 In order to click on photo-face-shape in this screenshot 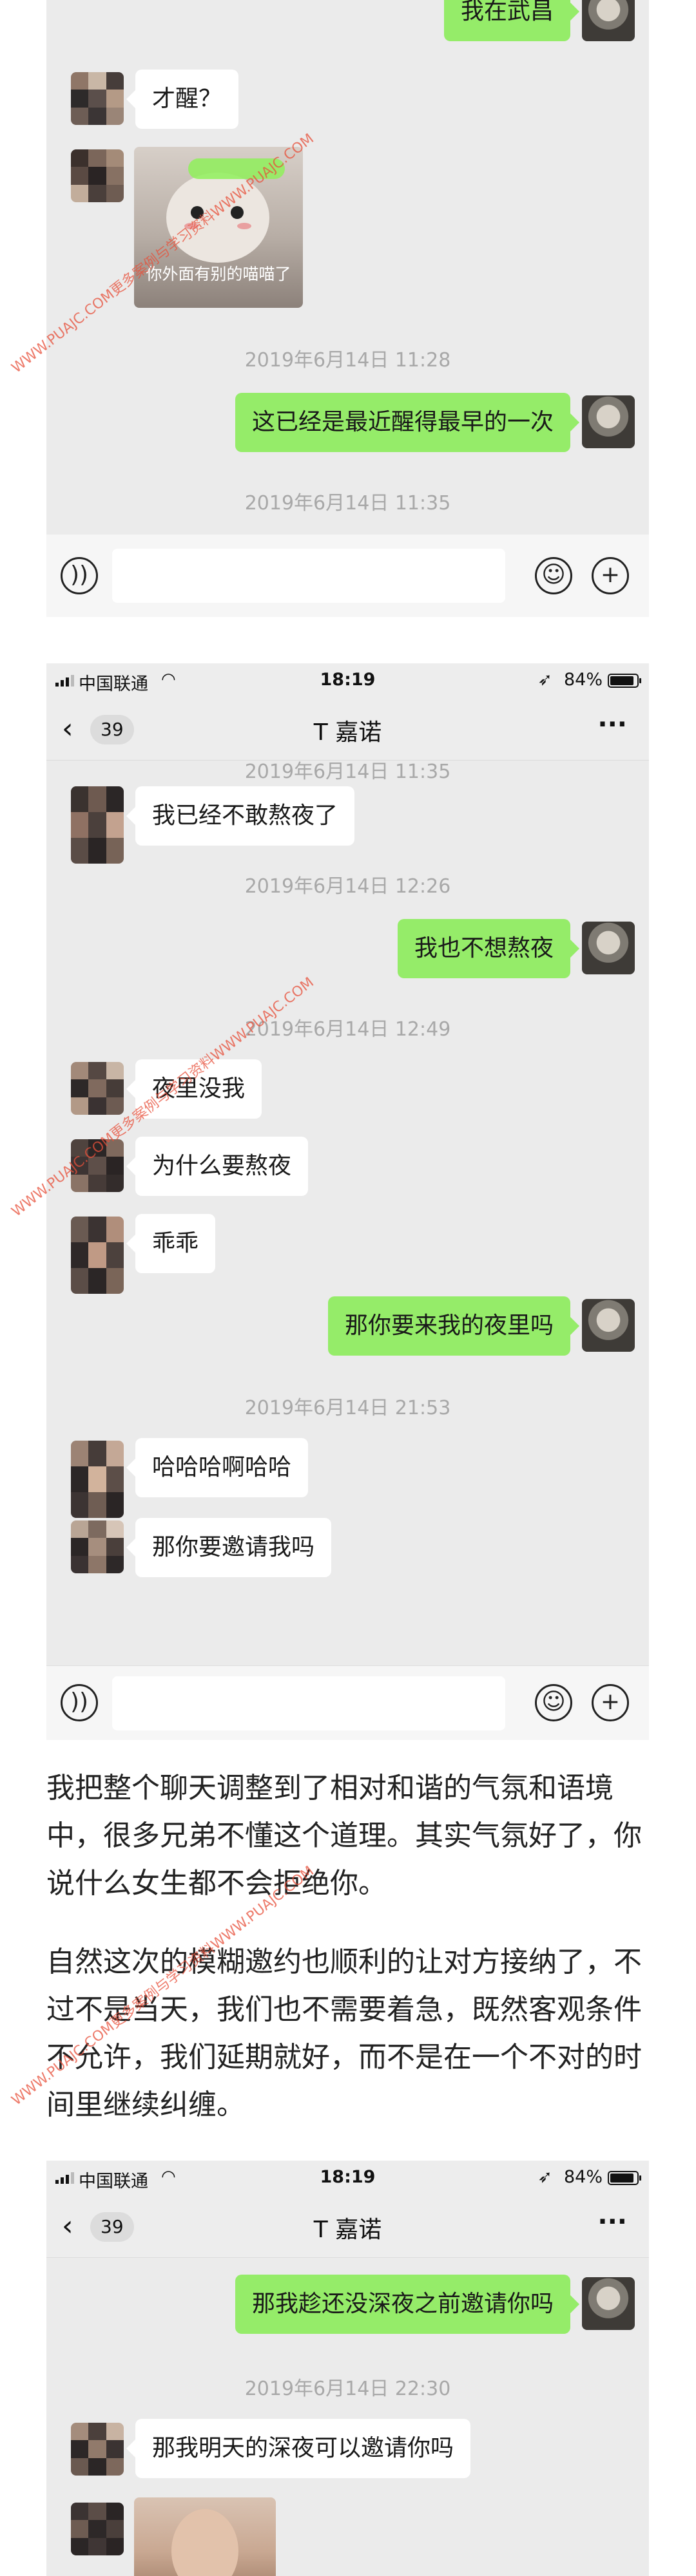, I will do `click(205, 2542)`.